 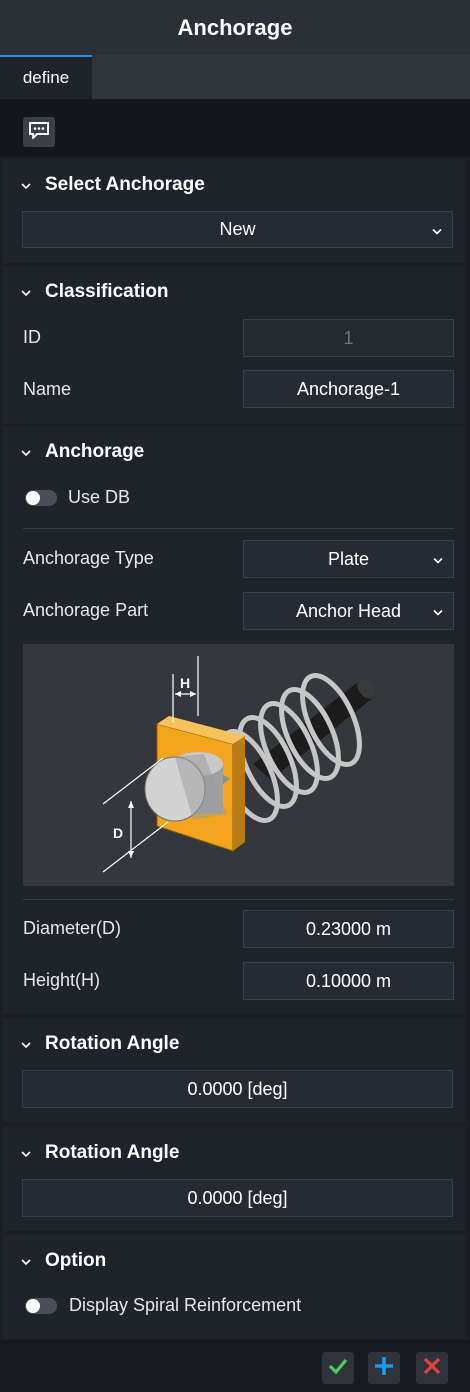 I want to click on id-field: 1, so click(x=348, y=338).